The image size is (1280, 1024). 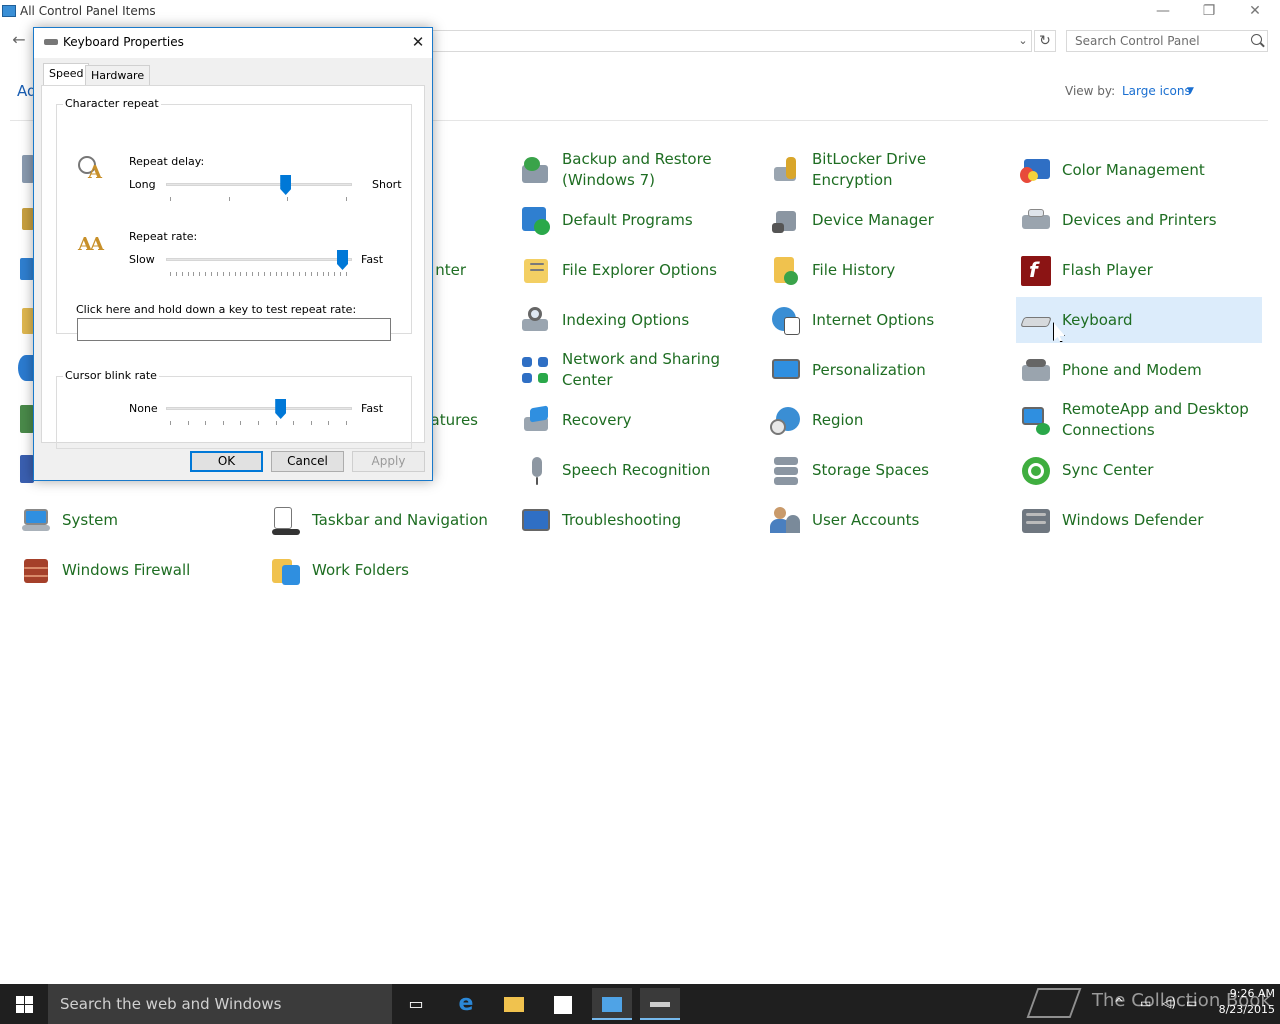 I want to click on item-internet-options: Internet Options, so click(x=889, y=320).